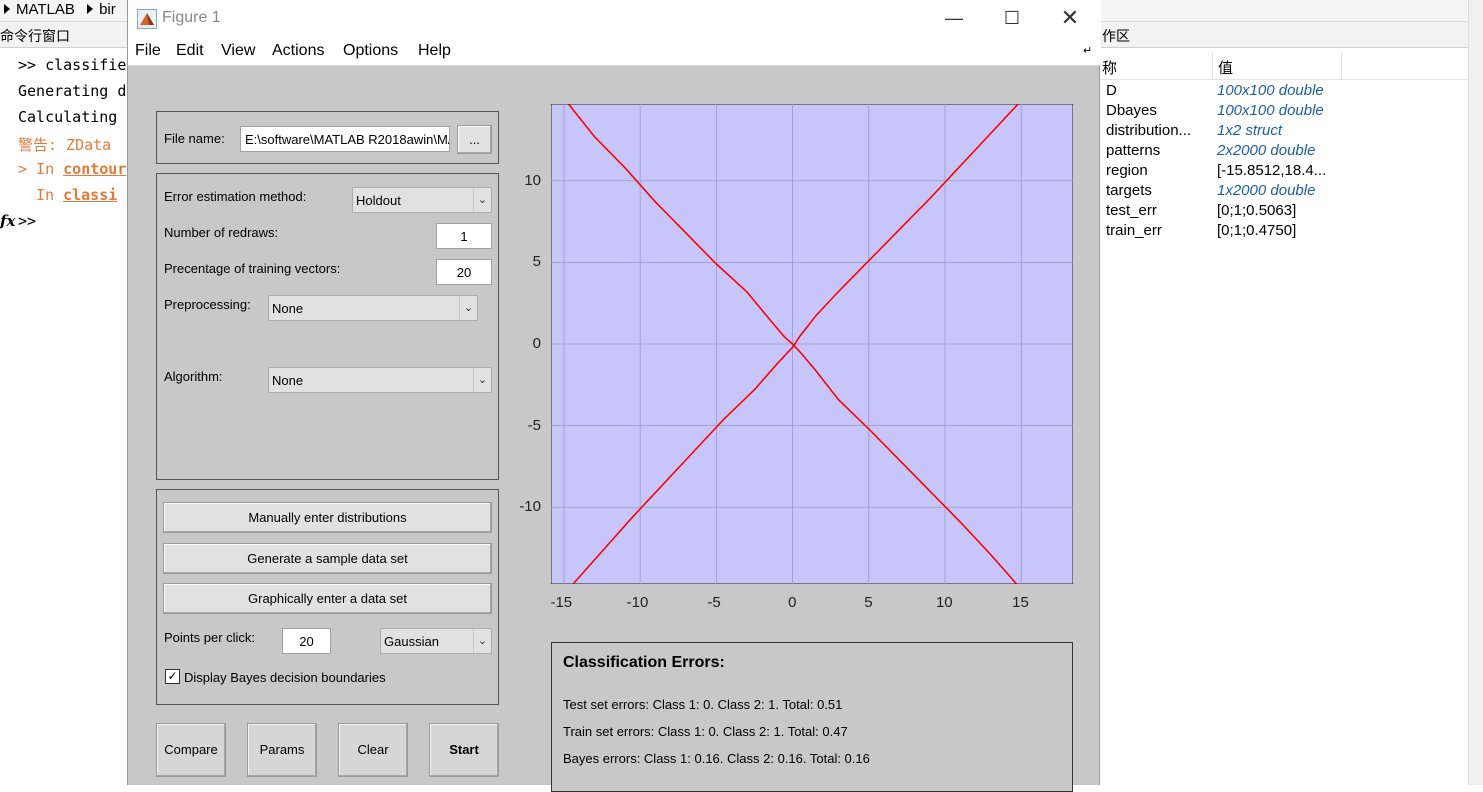  Describe the element at coordinates (68, 117) in the screenshot. I see `command-line: Calculating` at that location.